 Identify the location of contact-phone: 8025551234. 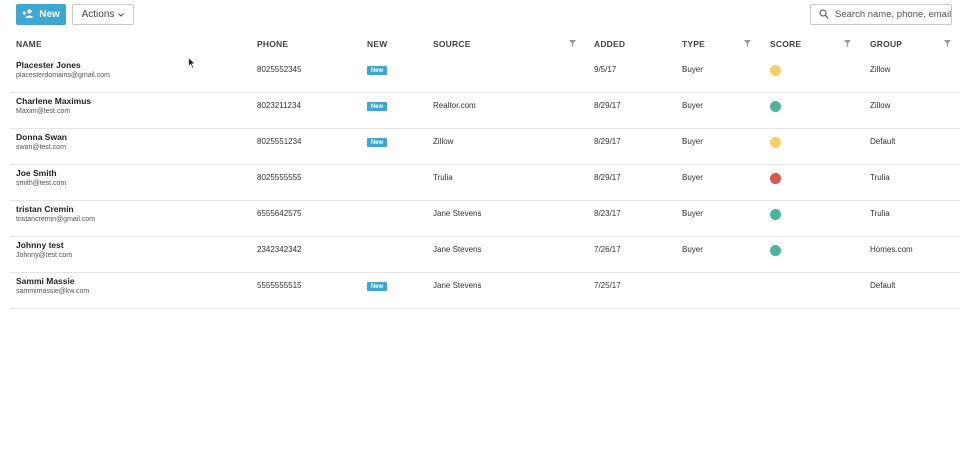
(279, 141).